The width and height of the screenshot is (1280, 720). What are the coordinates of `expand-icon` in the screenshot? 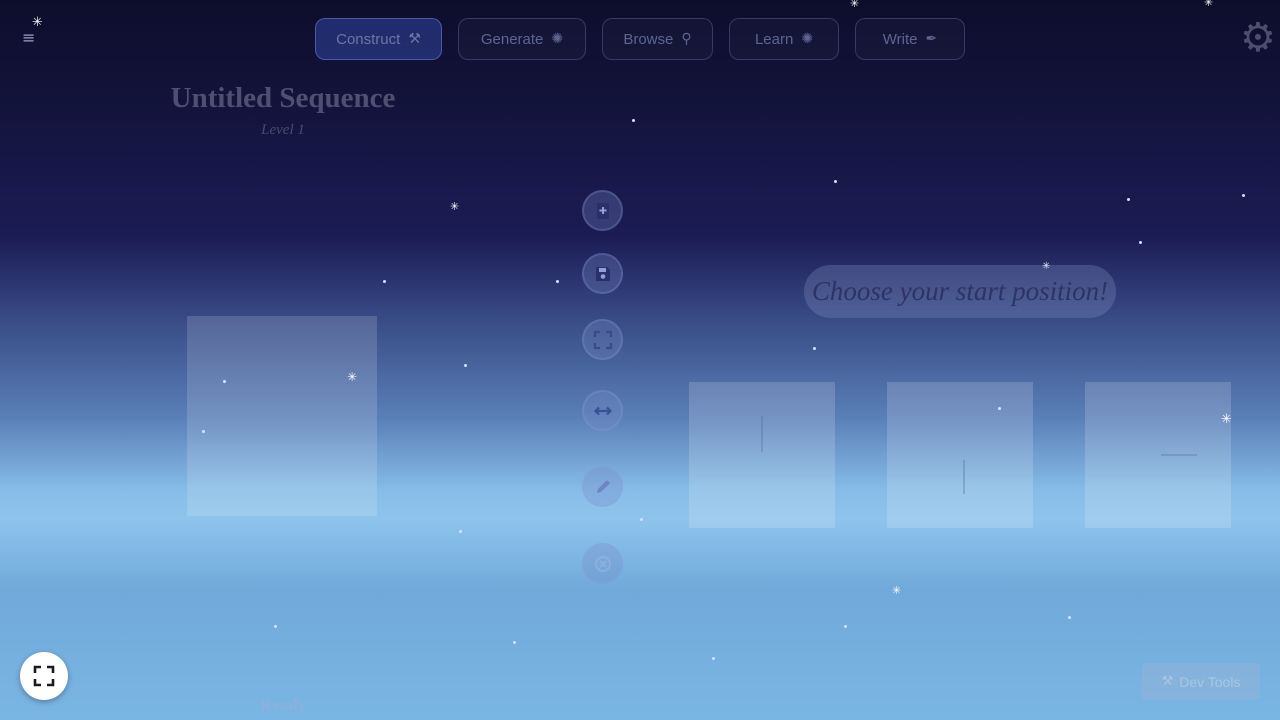 It's located at (44, 676).